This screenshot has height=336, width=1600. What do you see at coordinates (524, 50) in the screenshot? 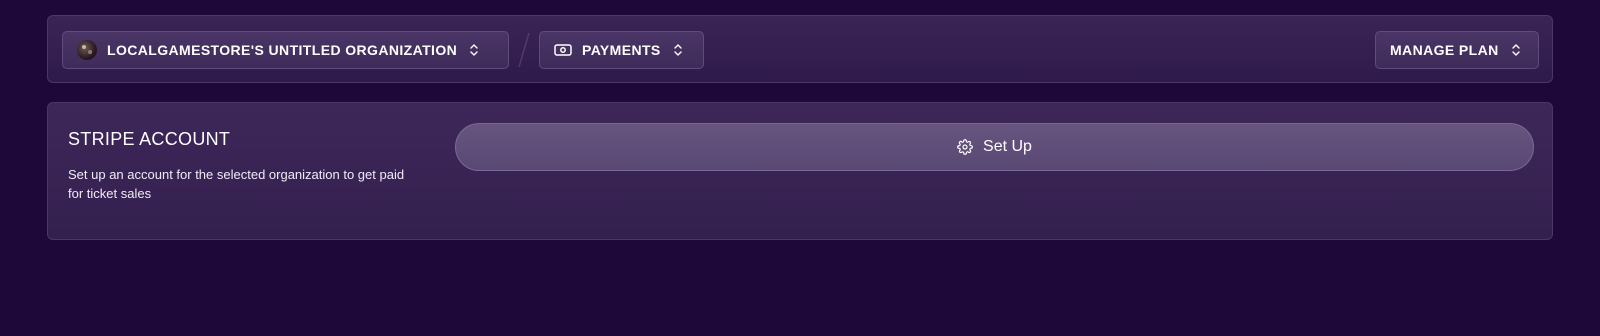
I see `breadcrumb-separator` at bounding box center [524, 50].